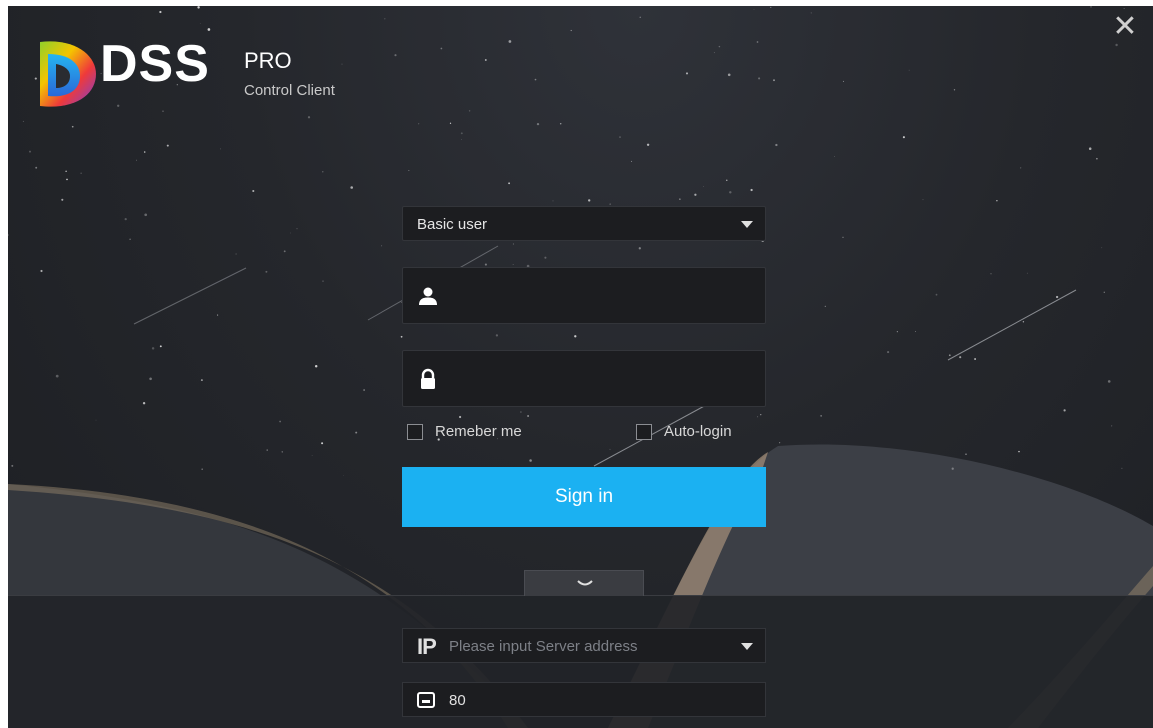 This screenshot has width=1153, height=728. Describe the element at coordinates (428, 378) in the screenshot. I see `lock-icon` at that location.